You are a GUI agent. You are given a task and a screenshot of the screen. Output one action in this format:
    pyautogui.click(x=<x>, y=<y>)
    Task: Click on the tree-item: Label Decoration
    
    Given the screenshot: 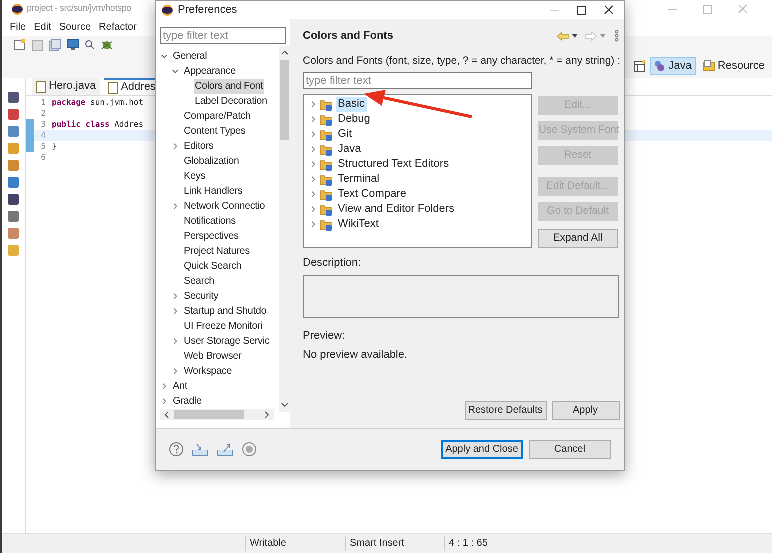 What is the action you would take?
    pyautogui.click(x=231, y=101)
    